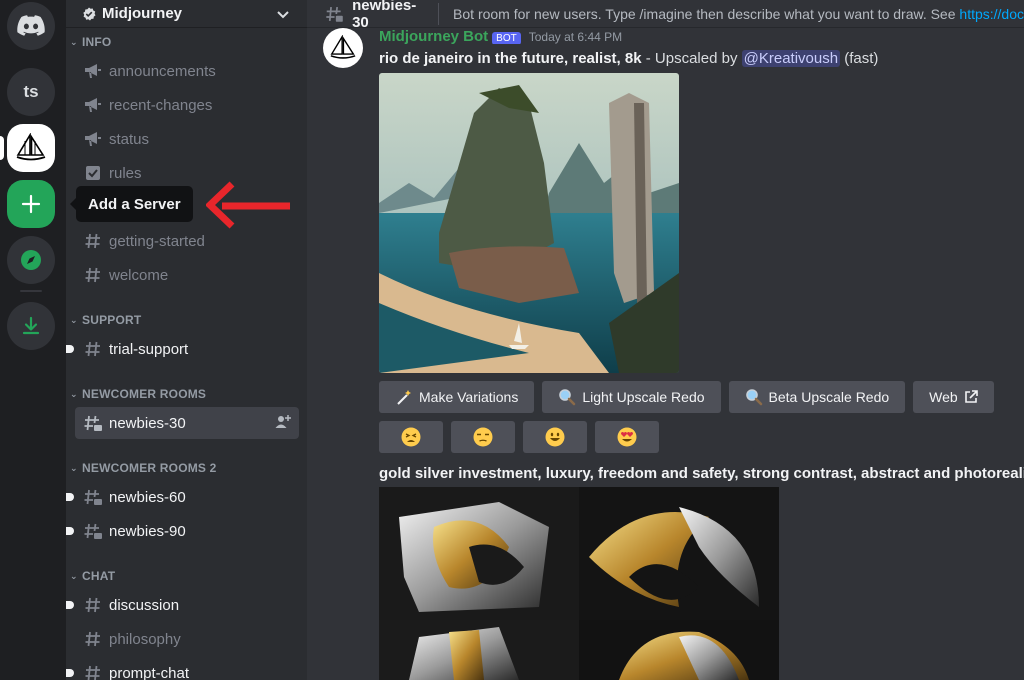 The height and width of the screenshot is (680, 1024). What do you see at coordinates (149, 349) in the screenshot?
I see `channel-label: trial-support` at bounding box center [149, 349].